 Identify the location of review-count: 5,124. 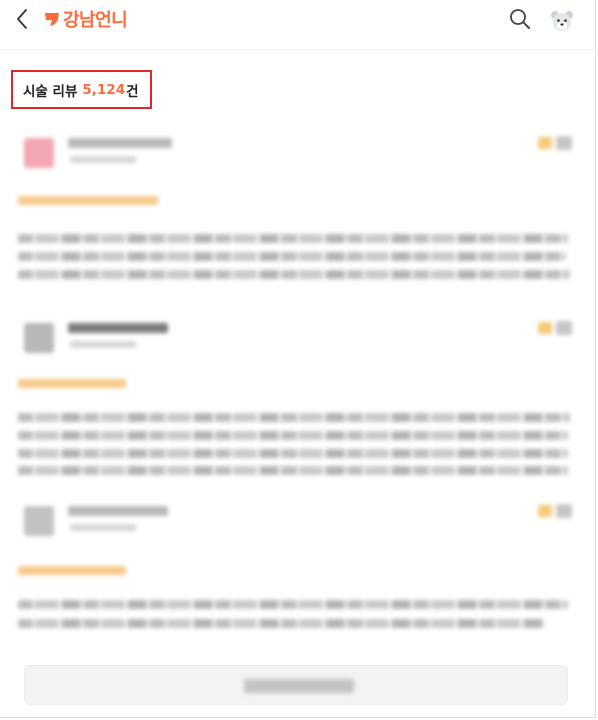
(104, 89).